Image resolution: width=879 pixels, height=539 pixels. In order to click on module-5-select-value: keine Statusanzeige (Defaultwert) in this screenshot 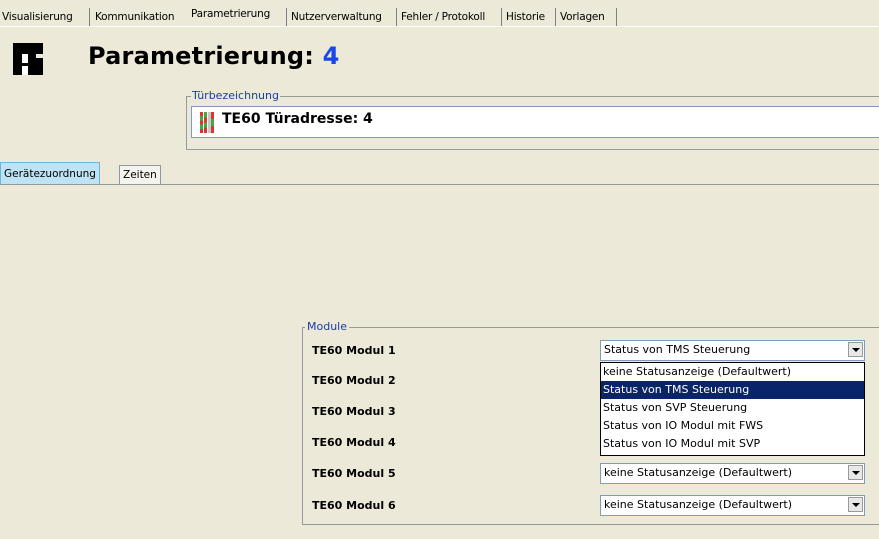, I will do `click(698, 472)`.